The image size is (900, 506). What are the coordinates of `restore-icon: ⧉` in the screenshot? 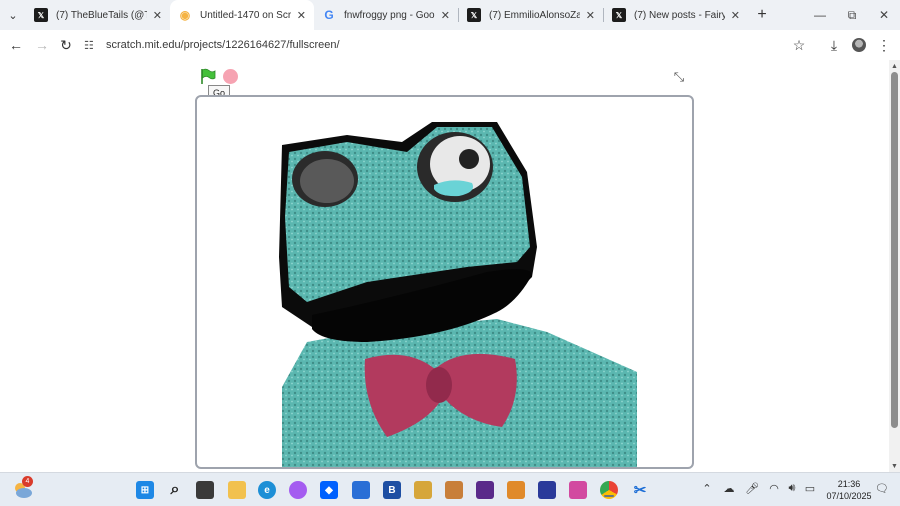 It's located at (852, 15).